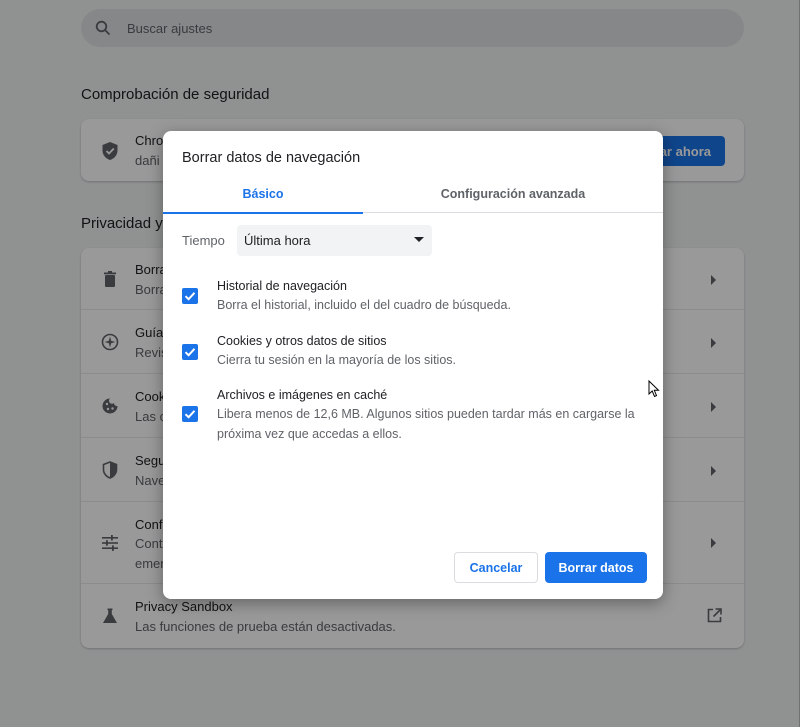  Describe the element at coordinates (513, 194) in the screenshot. I see `tab-advanced: Configuración avanzada` at that location.